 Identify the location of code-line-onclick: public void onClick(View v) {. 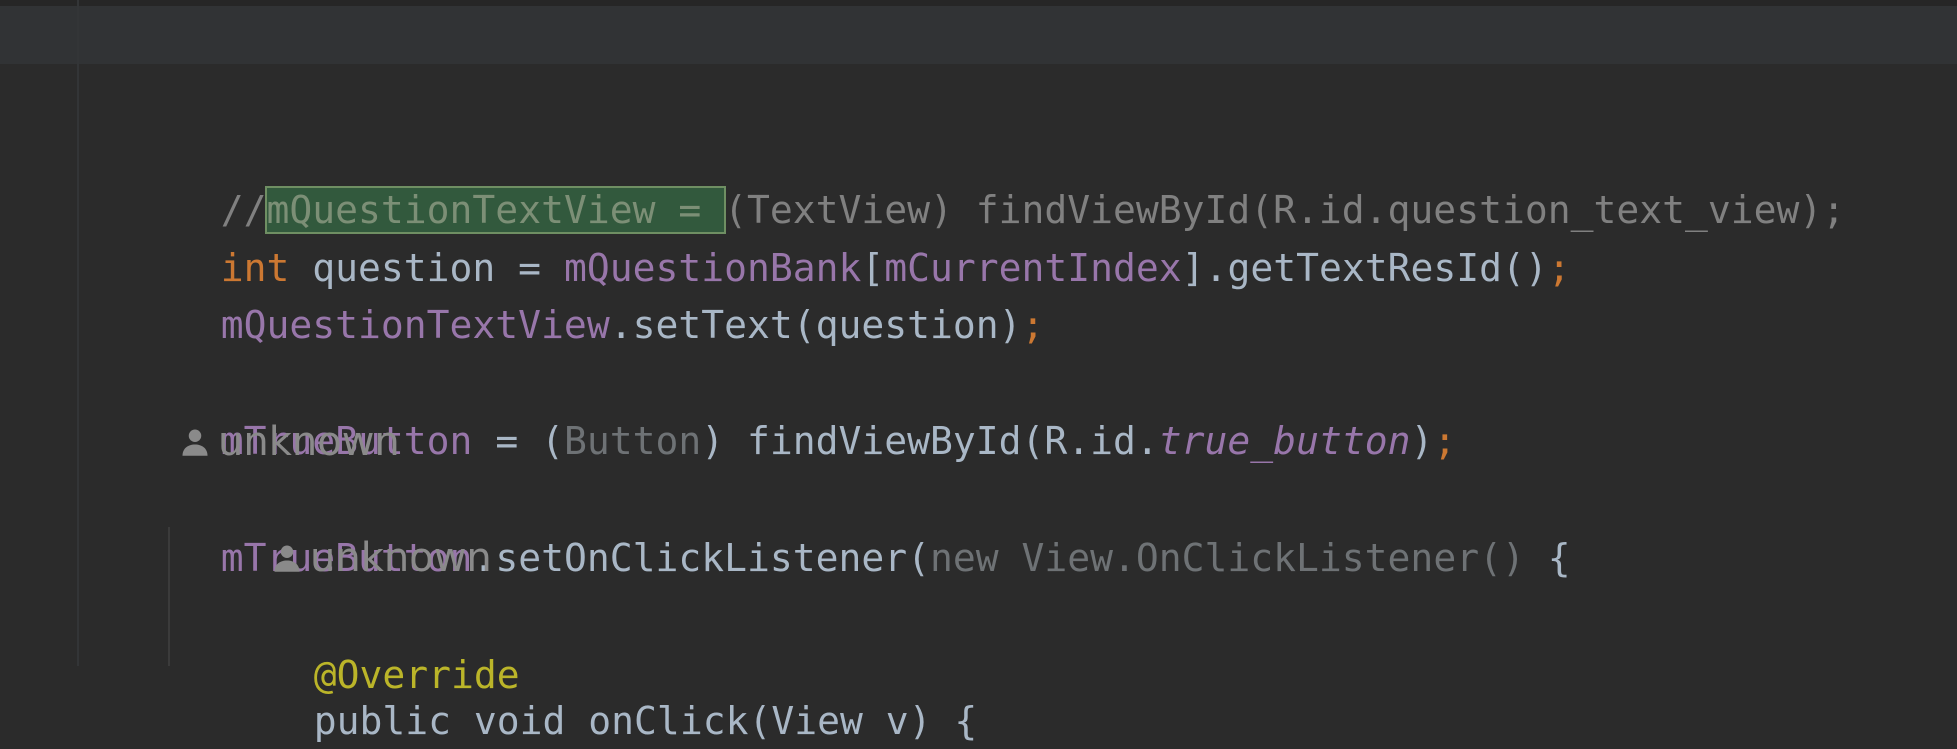
(622, 690).